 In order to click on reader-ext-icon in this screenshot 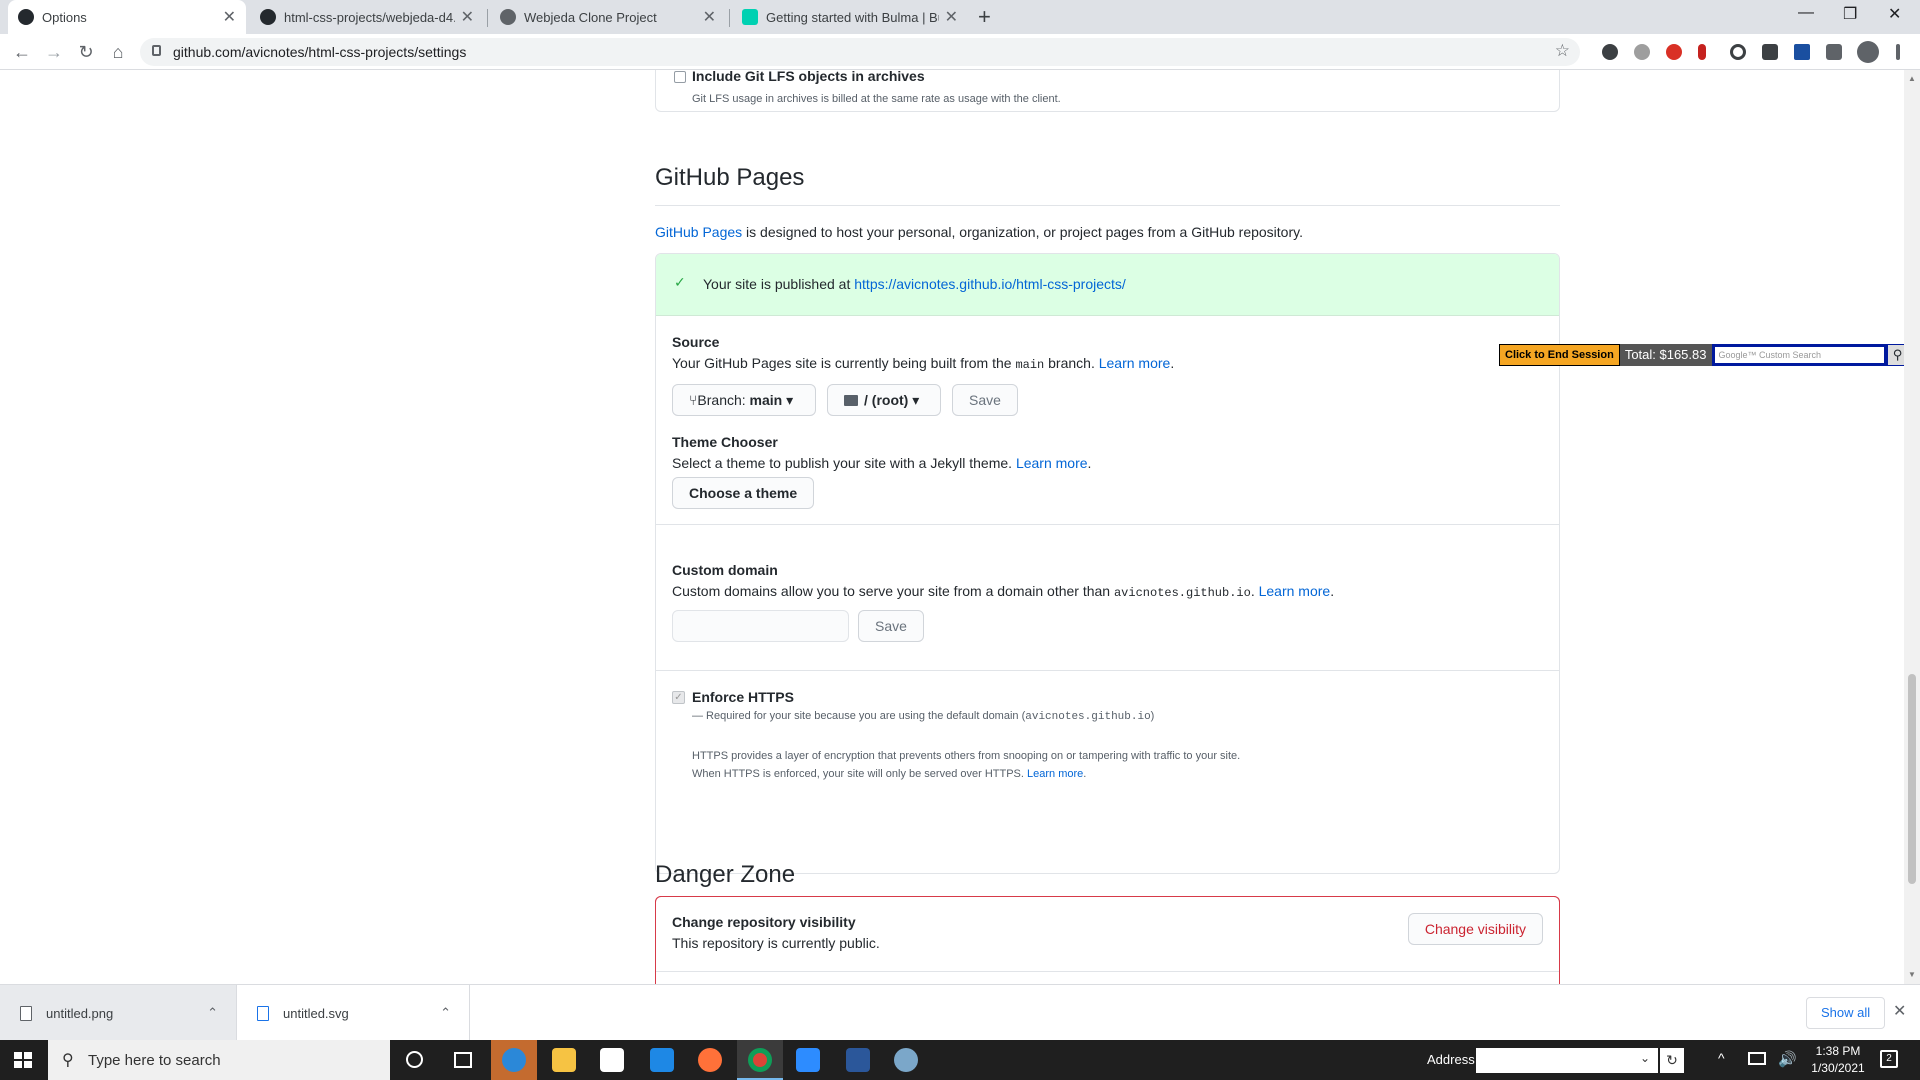, I will do `click(1802, 52)`.